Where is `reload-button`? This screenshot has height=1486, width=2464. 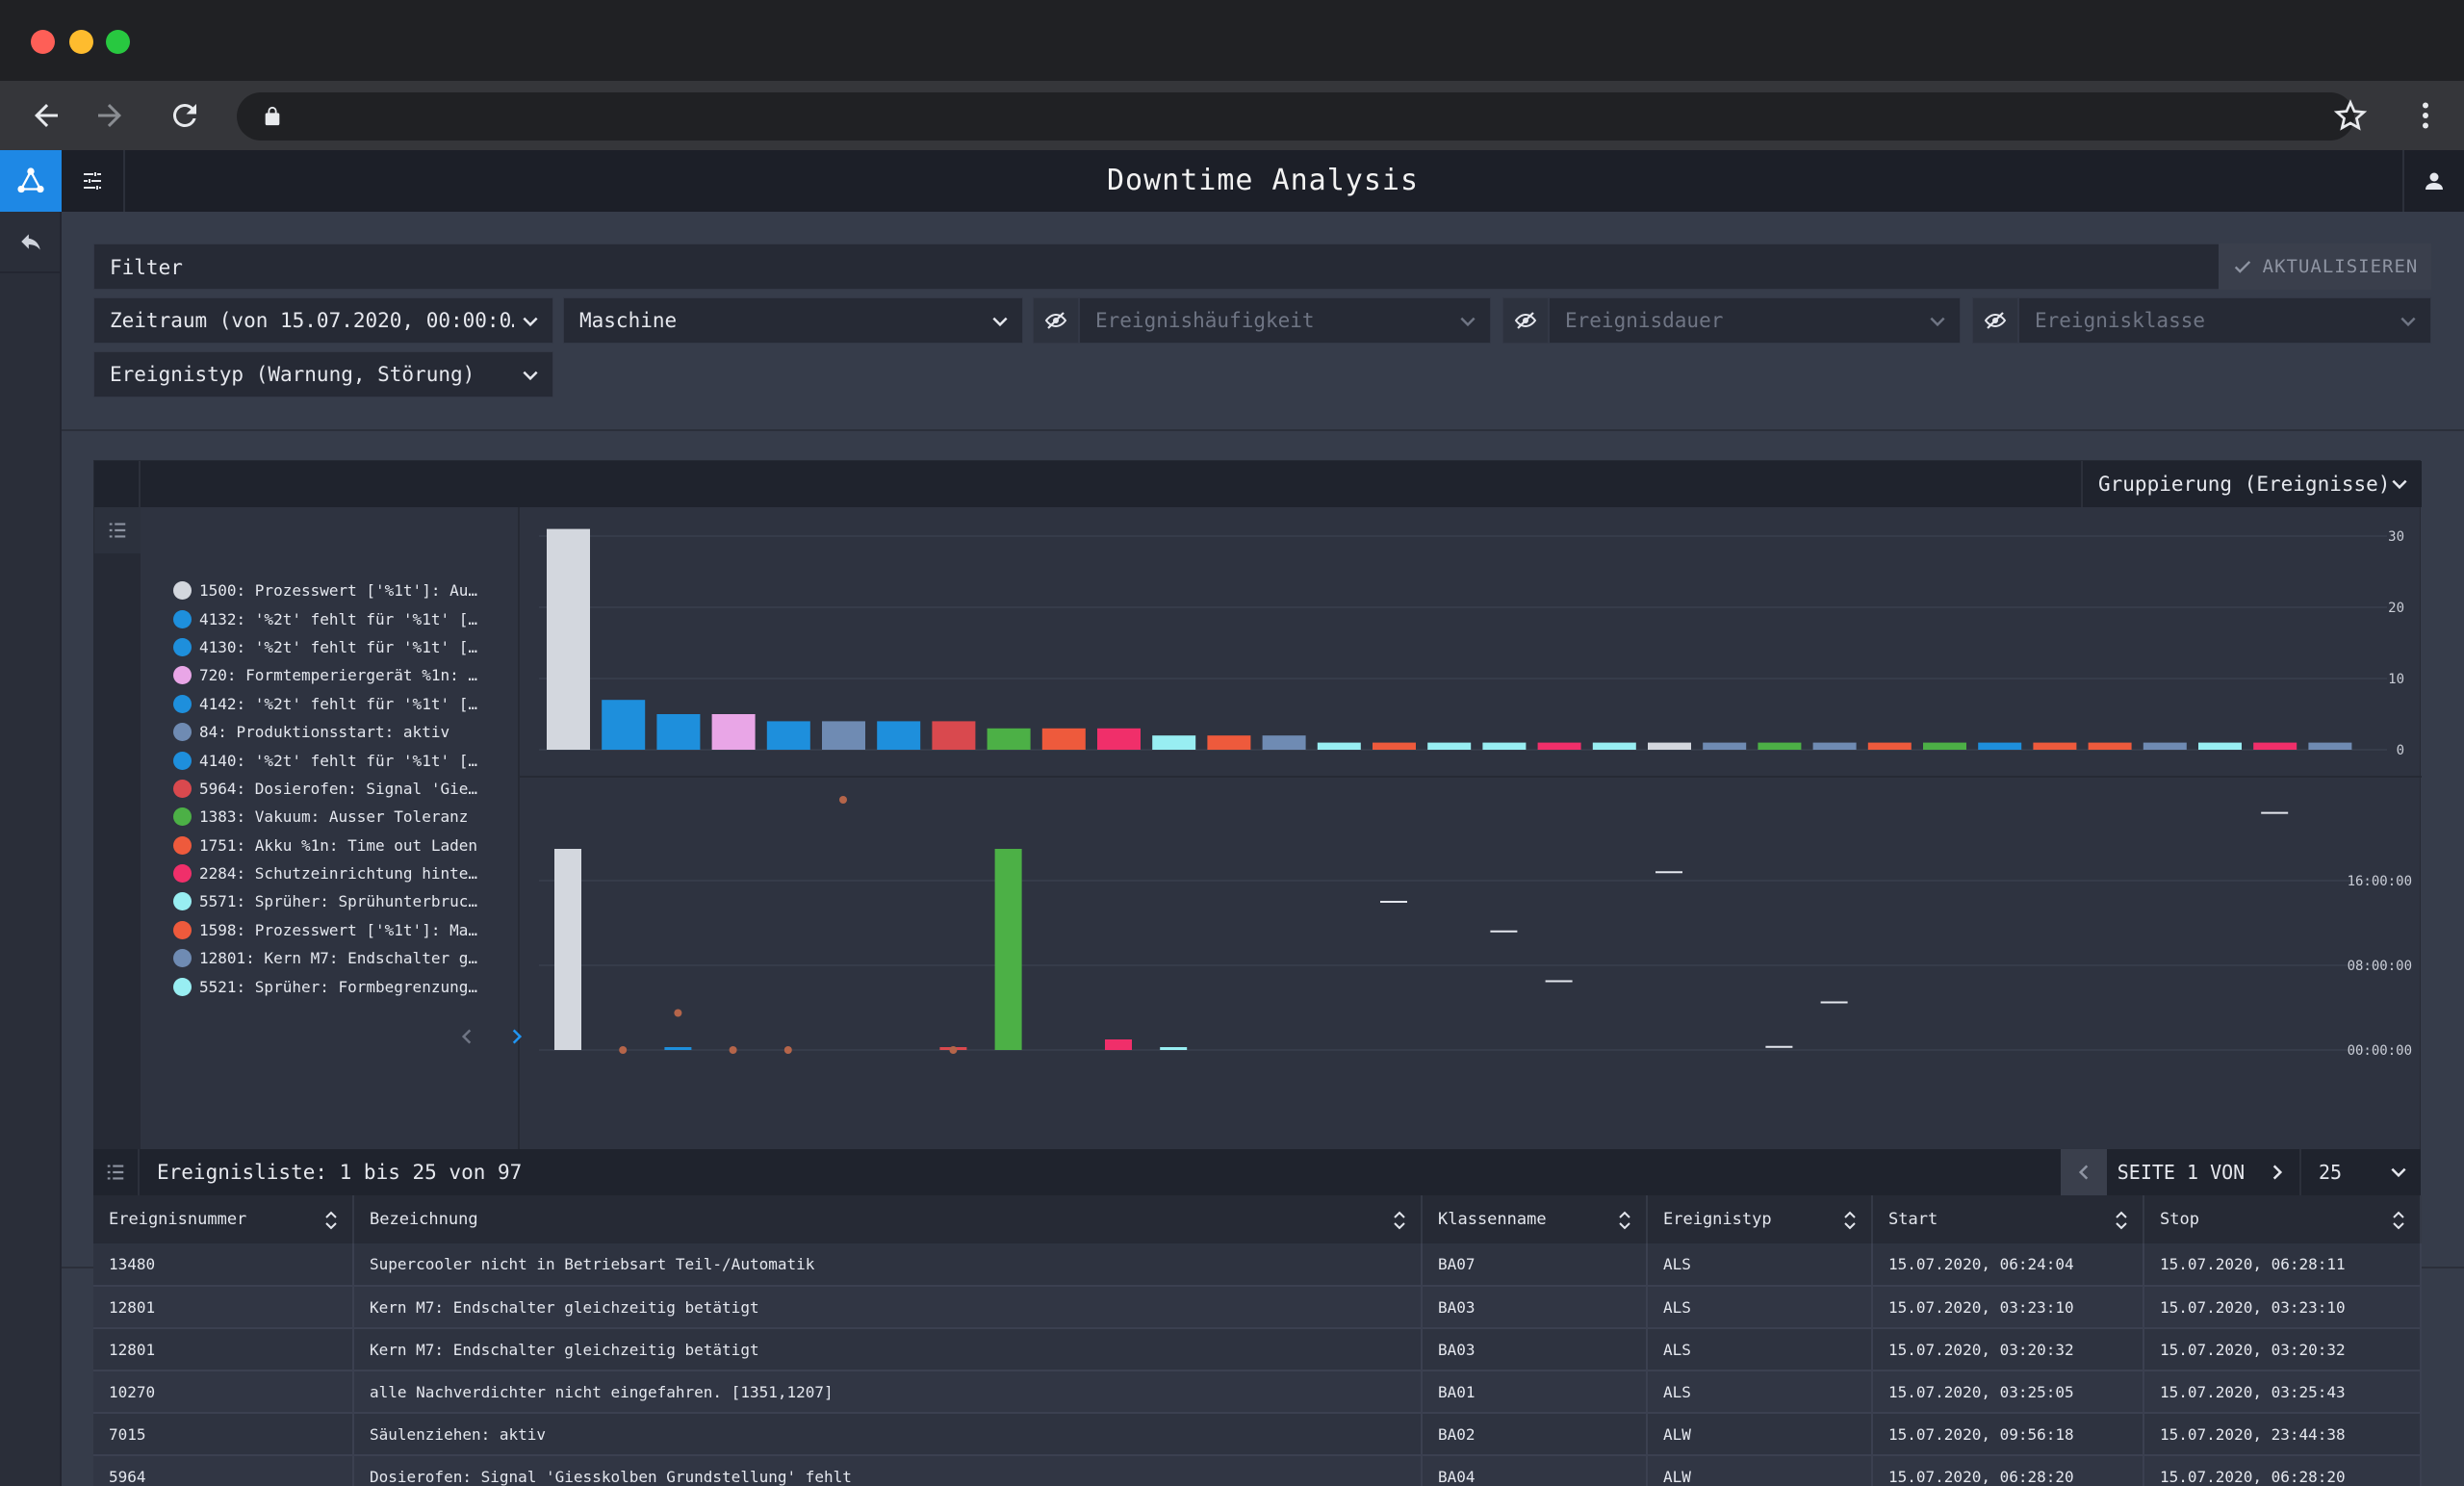
reload-button is located at coordinates (185, 116).